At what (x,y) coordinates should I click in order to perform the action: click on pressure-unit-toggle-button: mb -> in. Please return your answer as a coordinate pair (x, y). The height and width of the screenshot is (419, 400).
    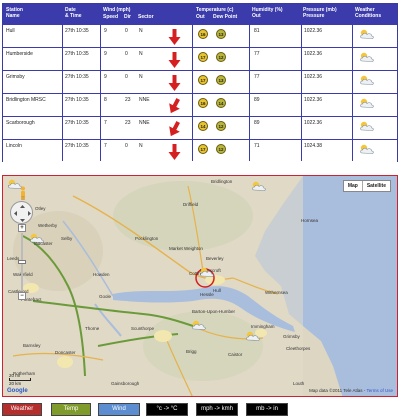
    Looking at the image, I should click on (267, 409).